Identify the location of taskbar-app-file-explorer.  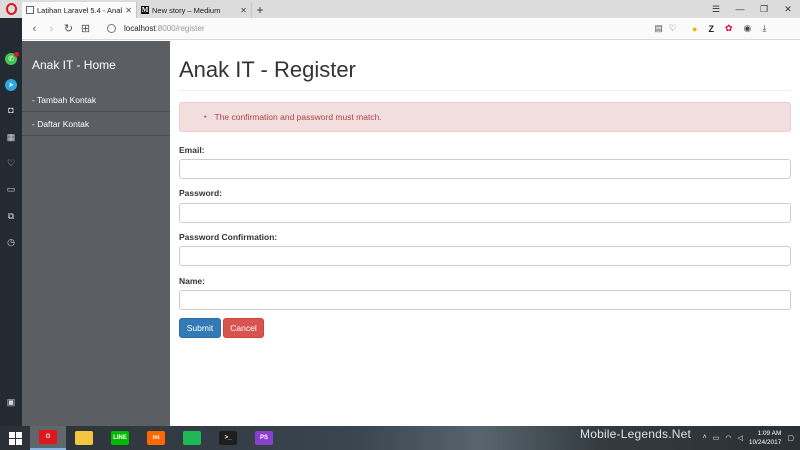
(84, 438).